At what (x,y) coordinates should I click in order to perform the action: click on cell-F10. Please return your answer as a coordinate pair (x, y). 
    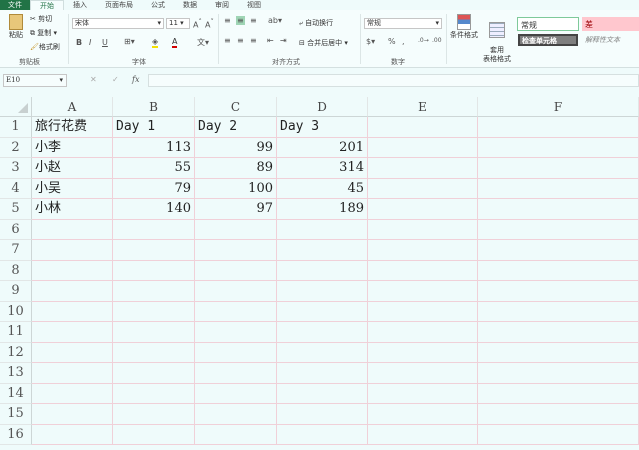
    Looking at the image, I should click on (558, 311).